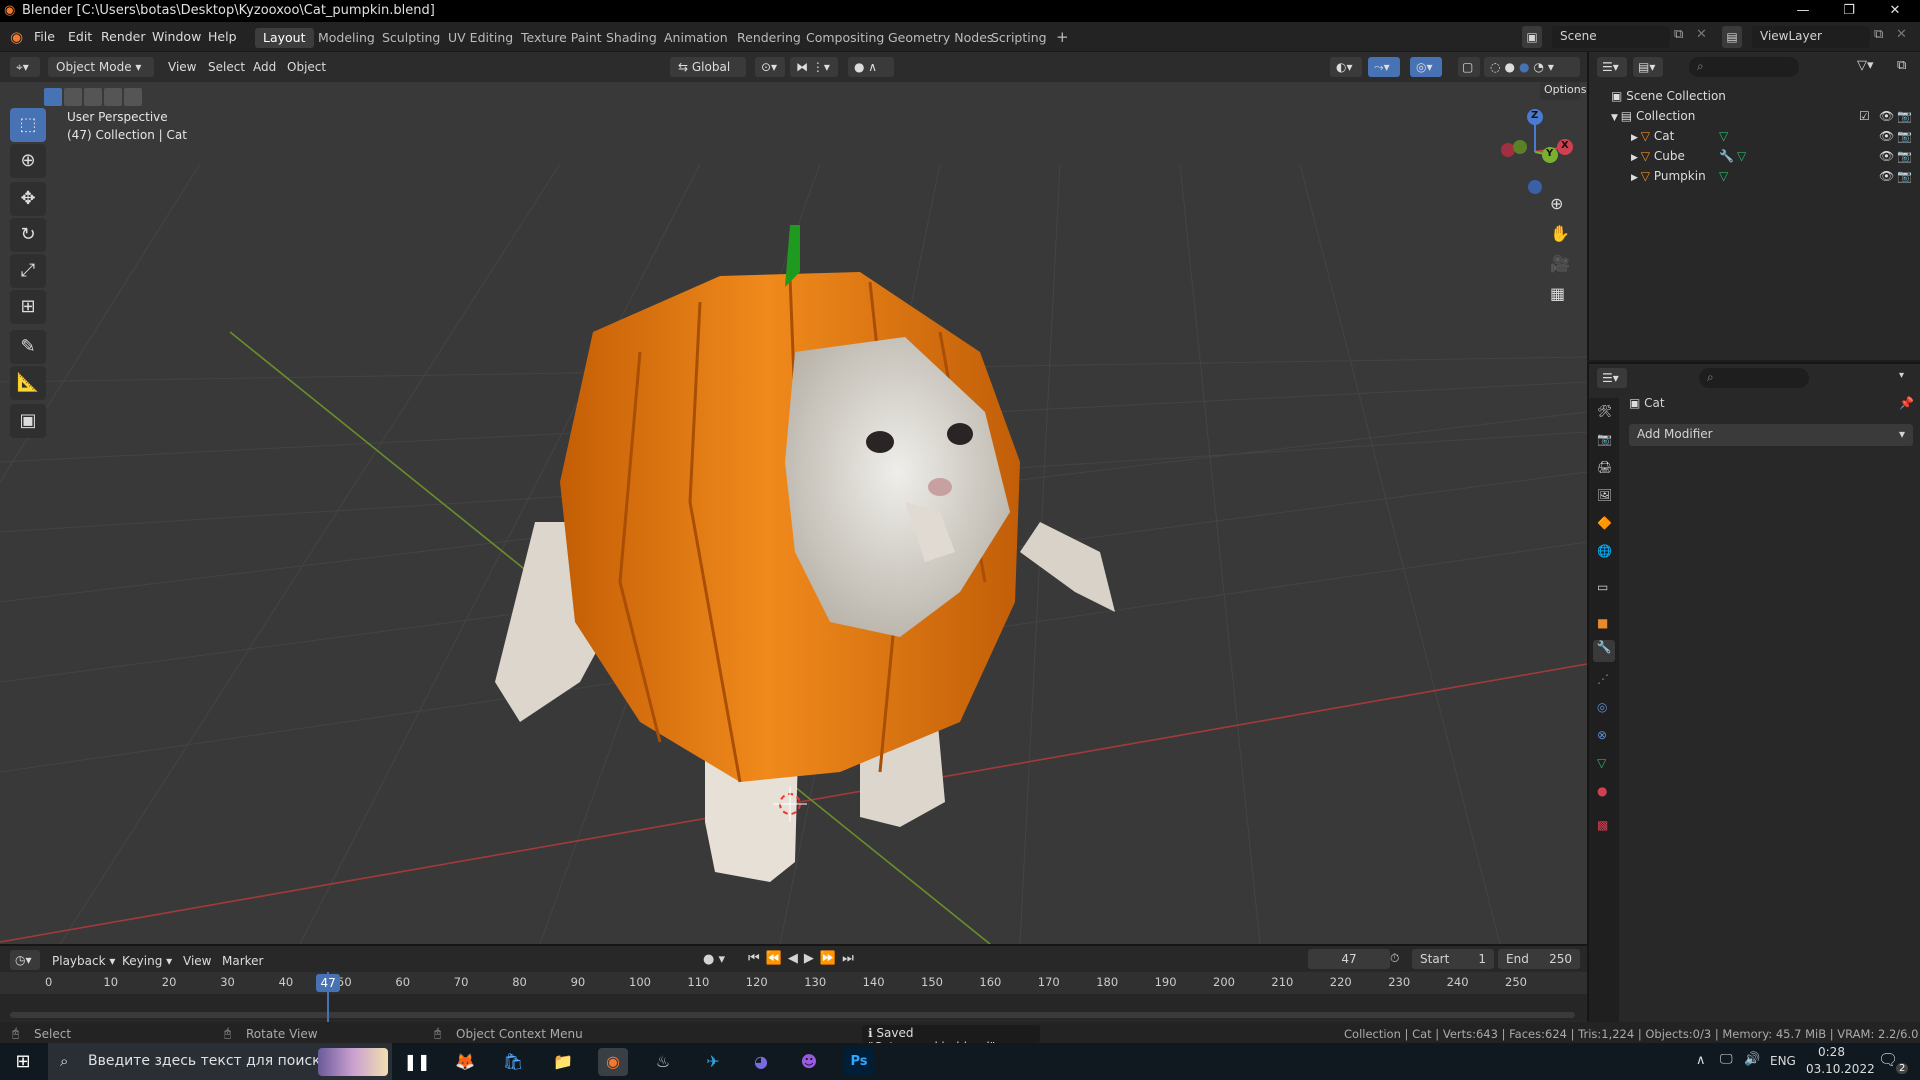 This screenshot has width=1920, height=1080. I want to click on telegram-icon: ✈, so click(713, 1062).